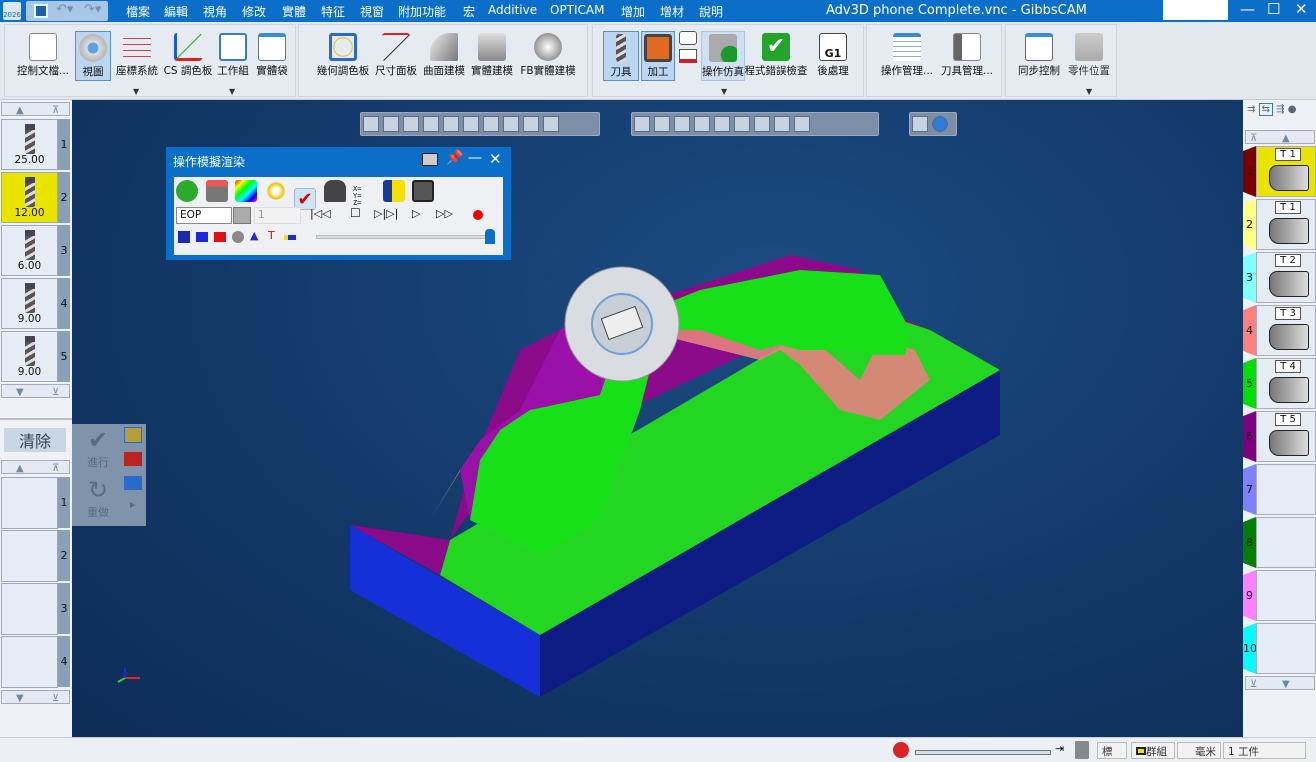  I want to click on group-status: 群組1, so click(1153, 750).